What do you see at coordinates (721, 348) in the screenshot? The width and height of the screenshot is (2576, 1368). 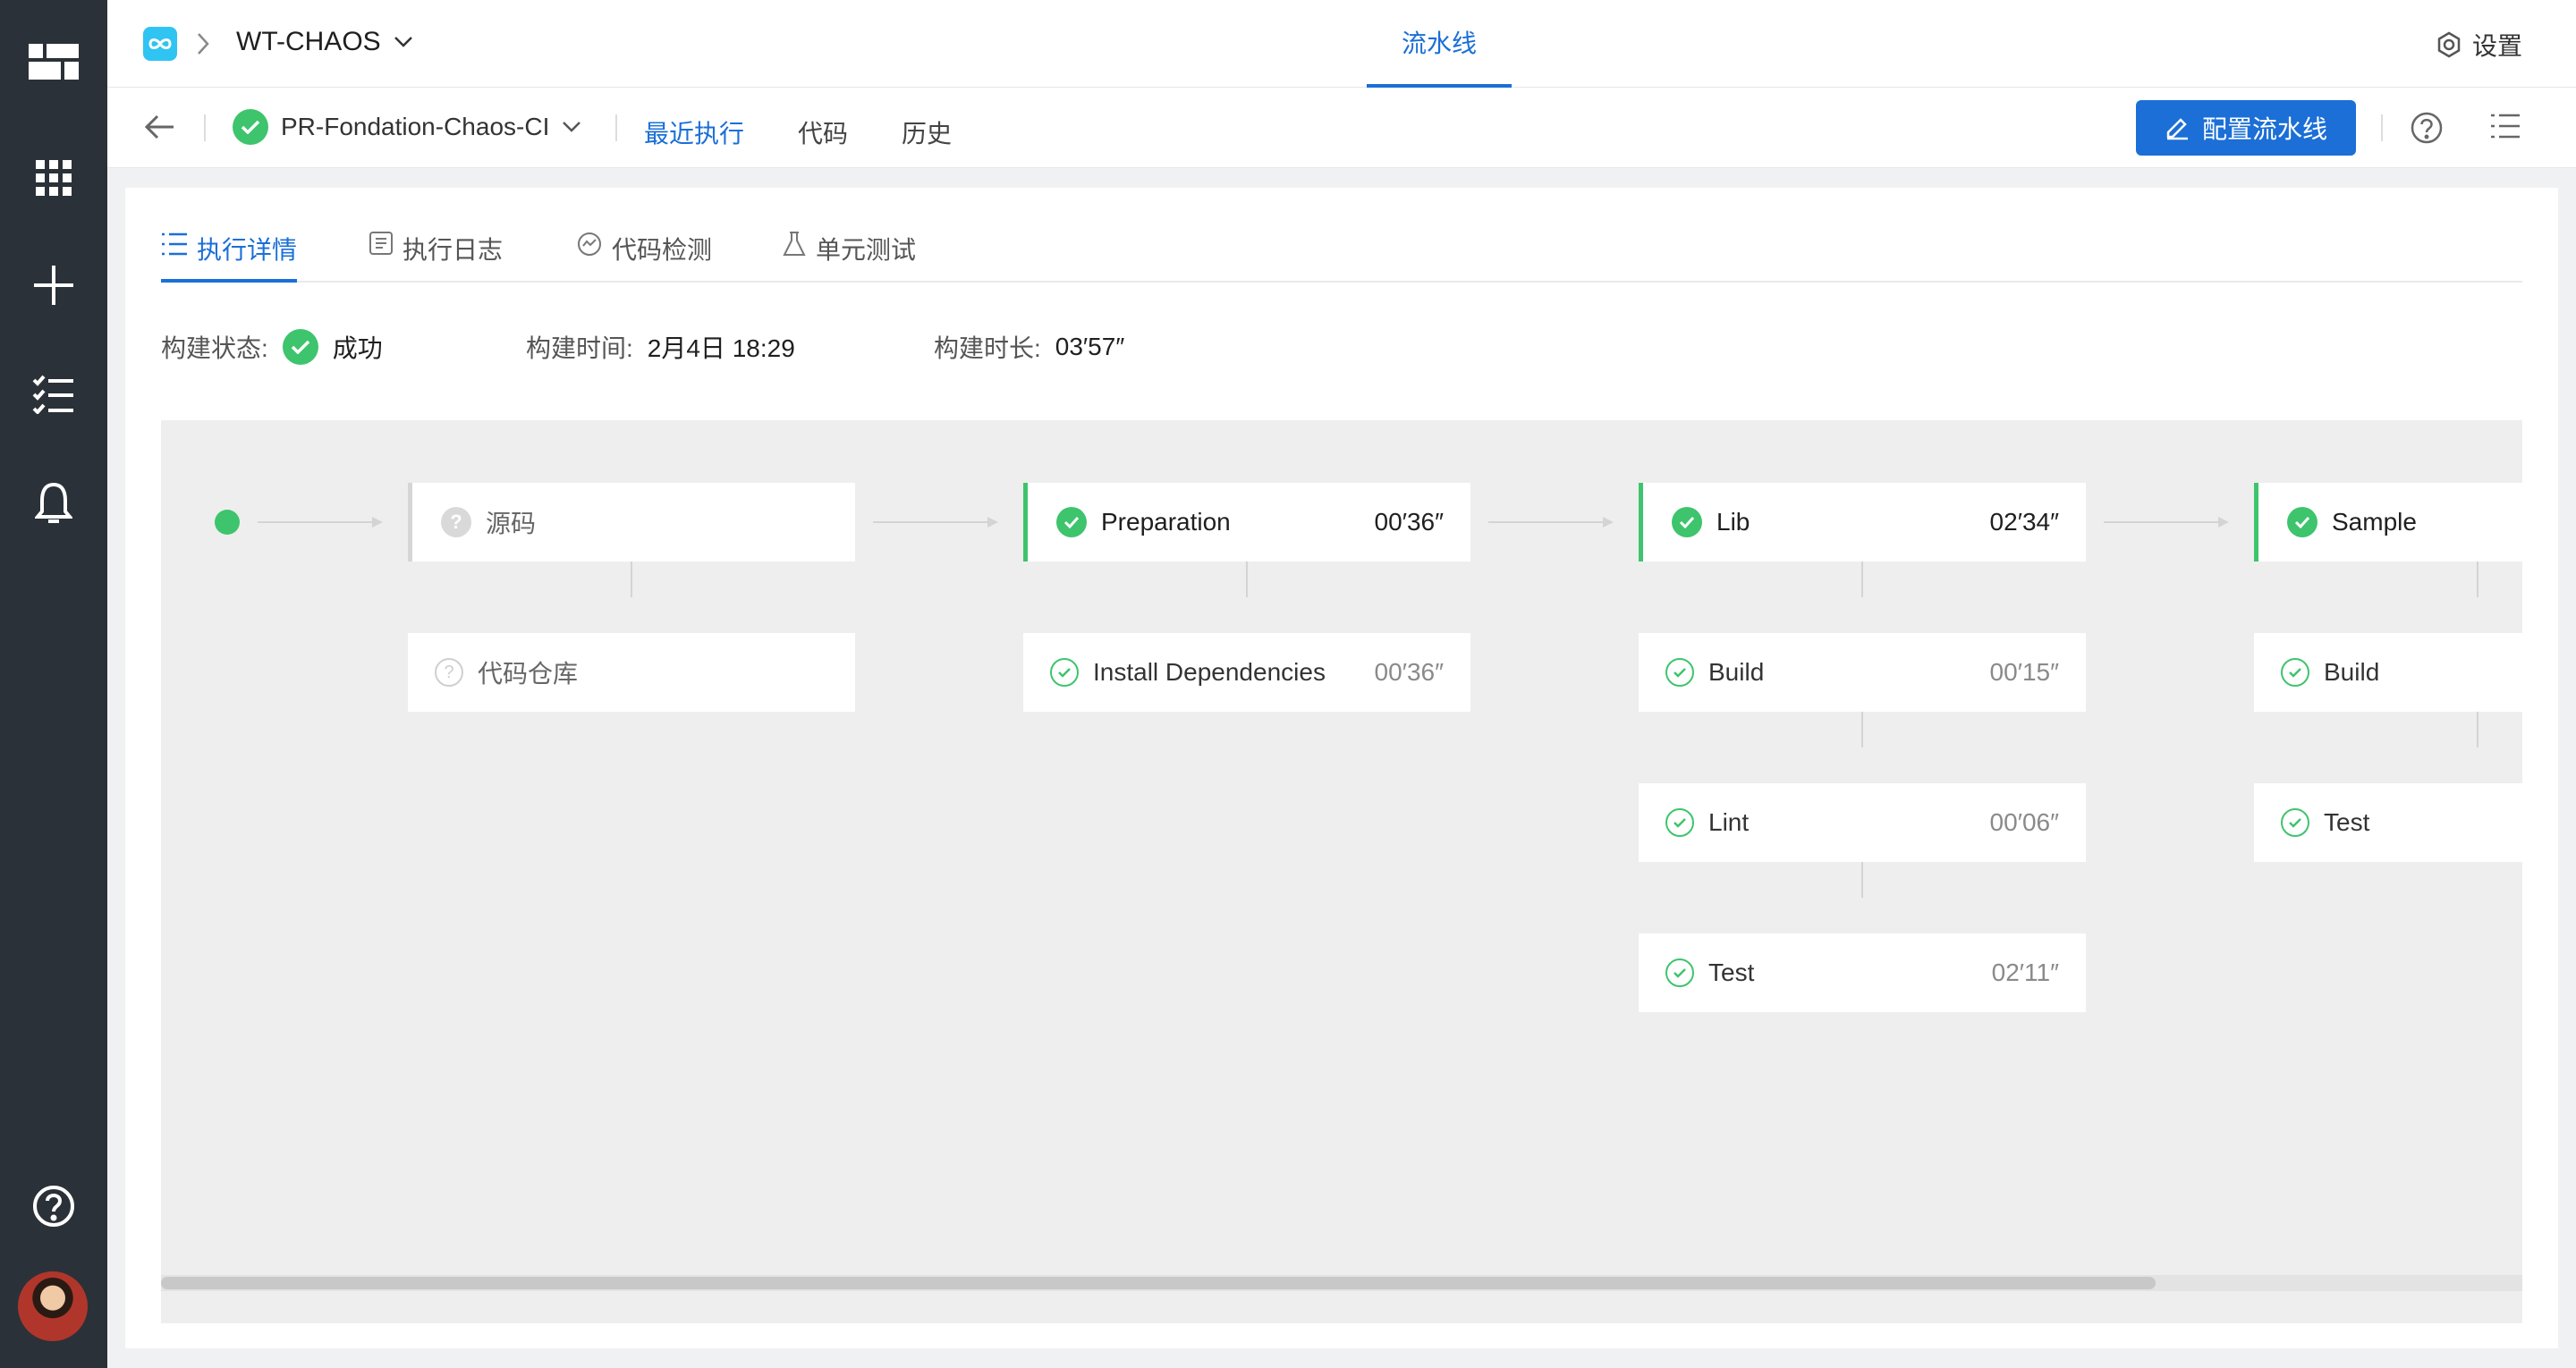 I see `build-time-value: 2月4日 18:29` at bounding box center [721, 348].